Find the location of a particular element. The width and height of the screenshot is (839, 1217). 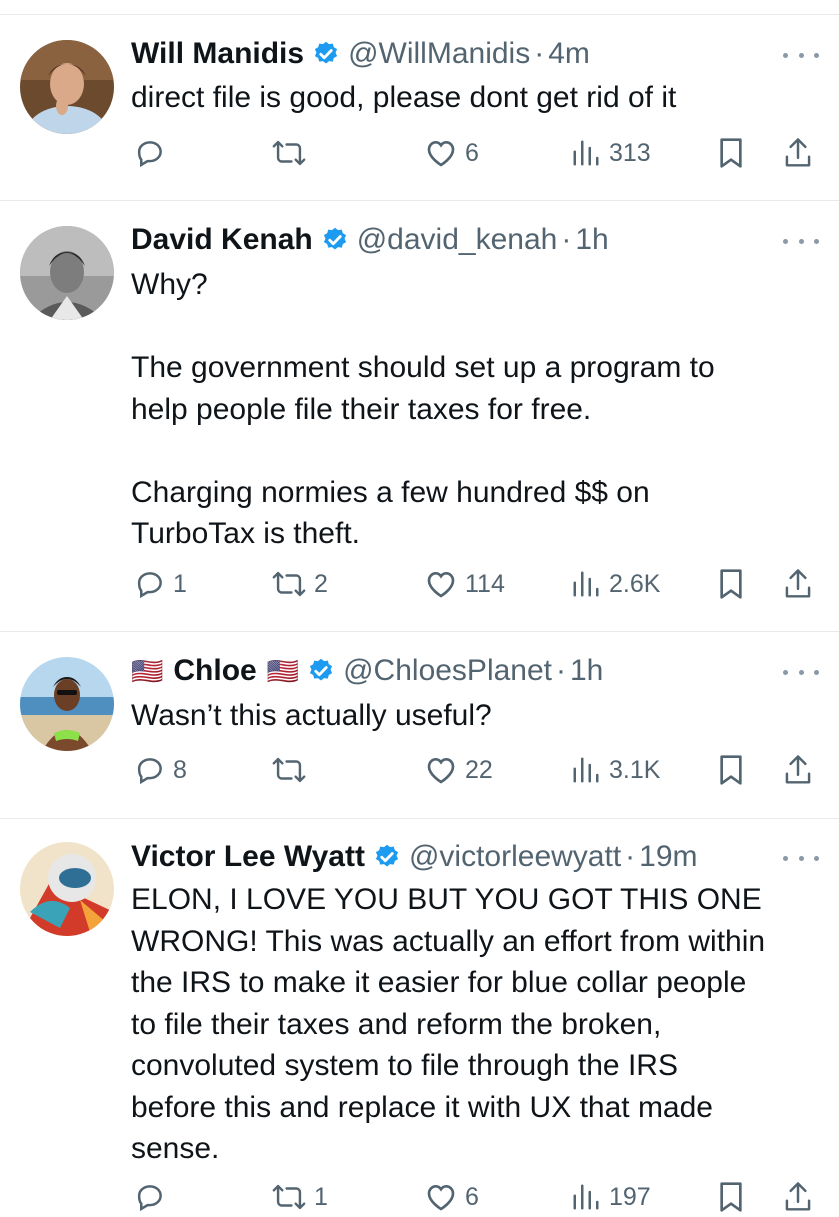

author-name: David Kenah is located at coordinates (222, 240).